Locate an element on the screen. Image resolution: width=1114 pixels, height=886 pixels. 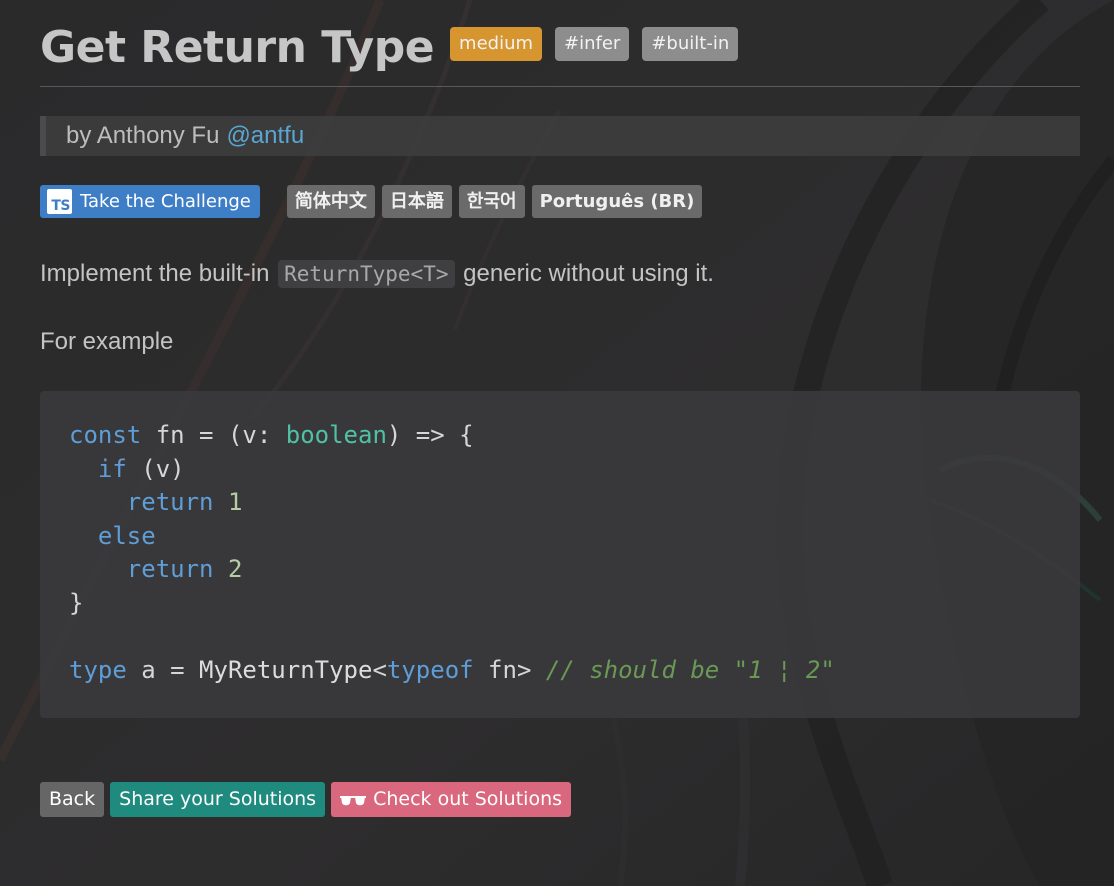
check-solutions-button: Check out Solutions is located at coordinates (451, 799).